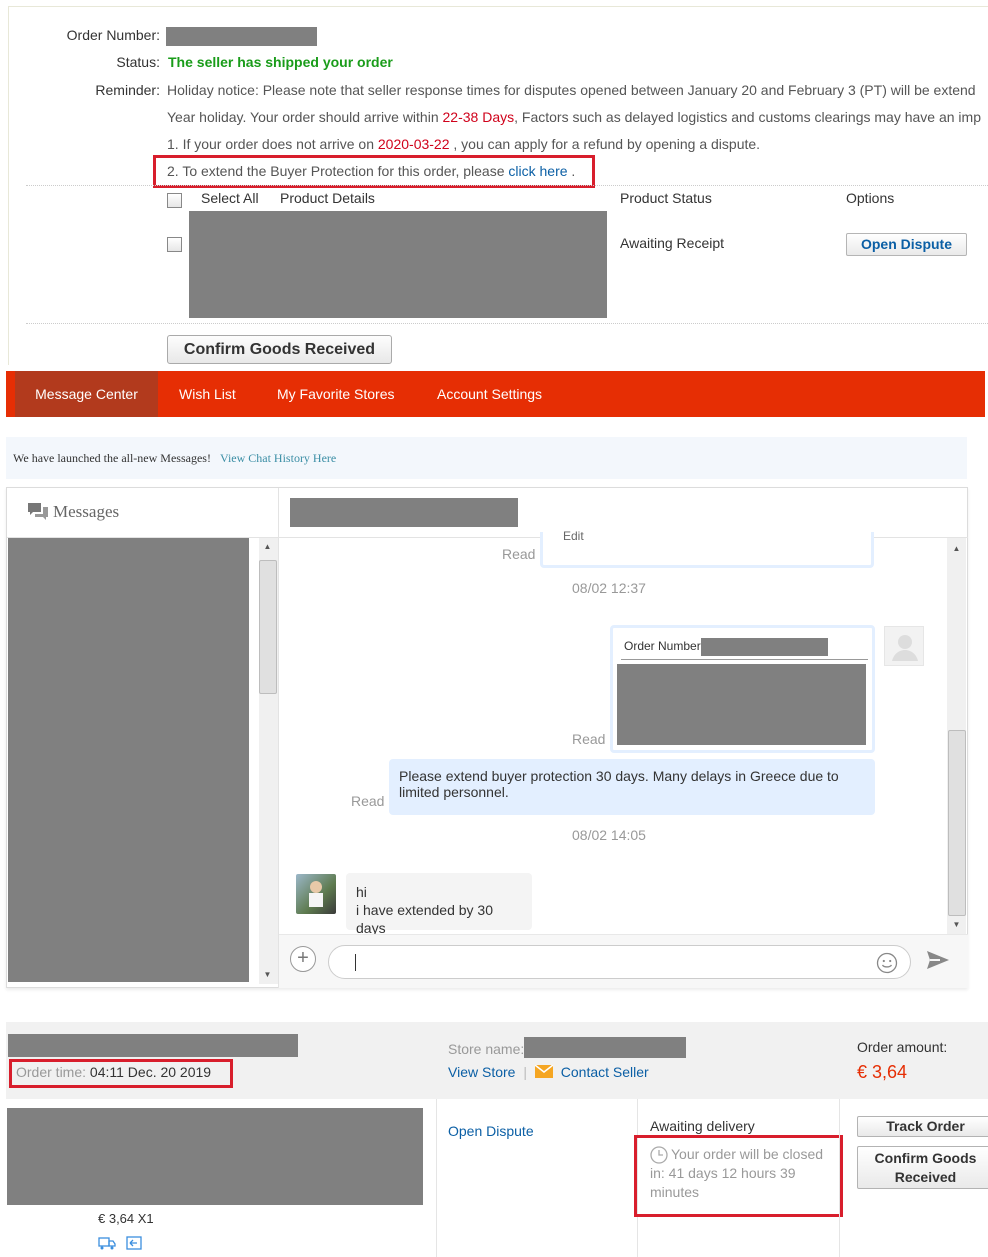 This screenshot has height=1257, width=988. Describe the element at coordinates (424, 919) in the screenshot. I see `reply-line: i have extended by 30 days` at that location.